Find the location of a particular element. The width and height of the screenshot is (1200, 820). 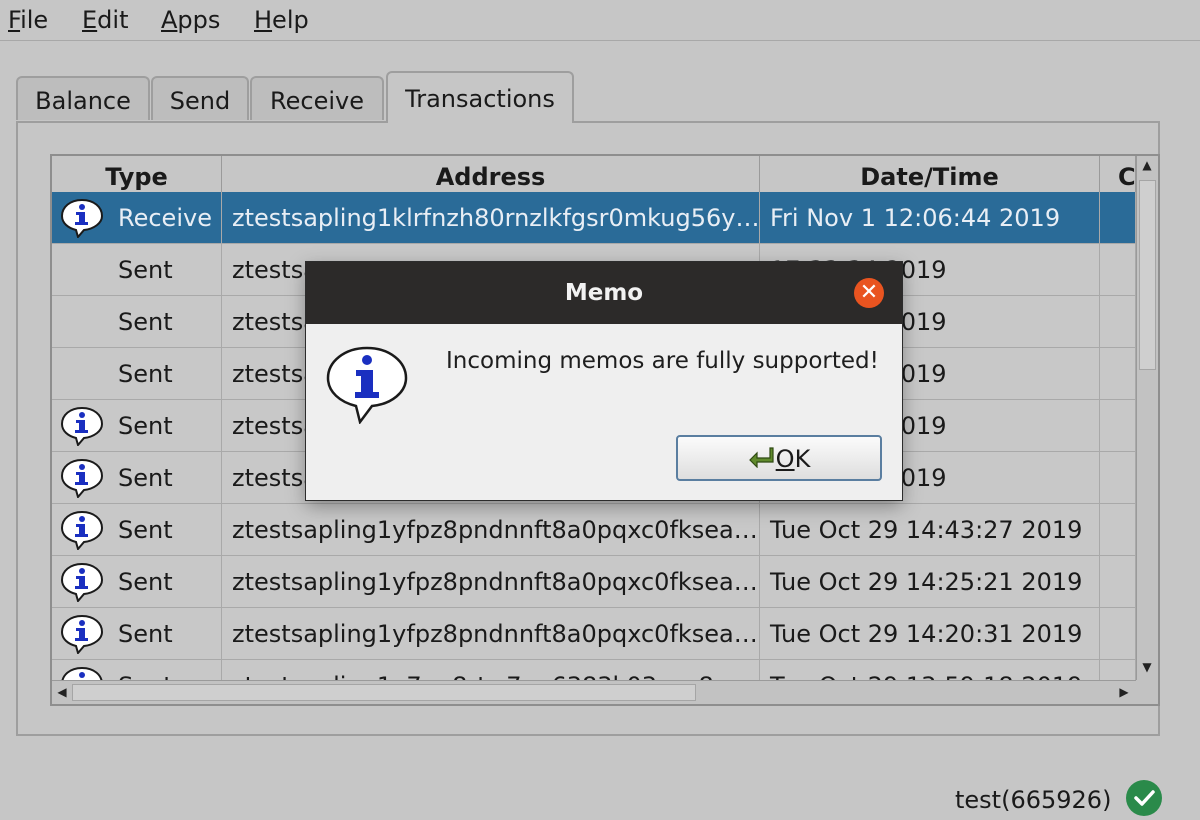

information-icon is located at coordinates (367, 385).